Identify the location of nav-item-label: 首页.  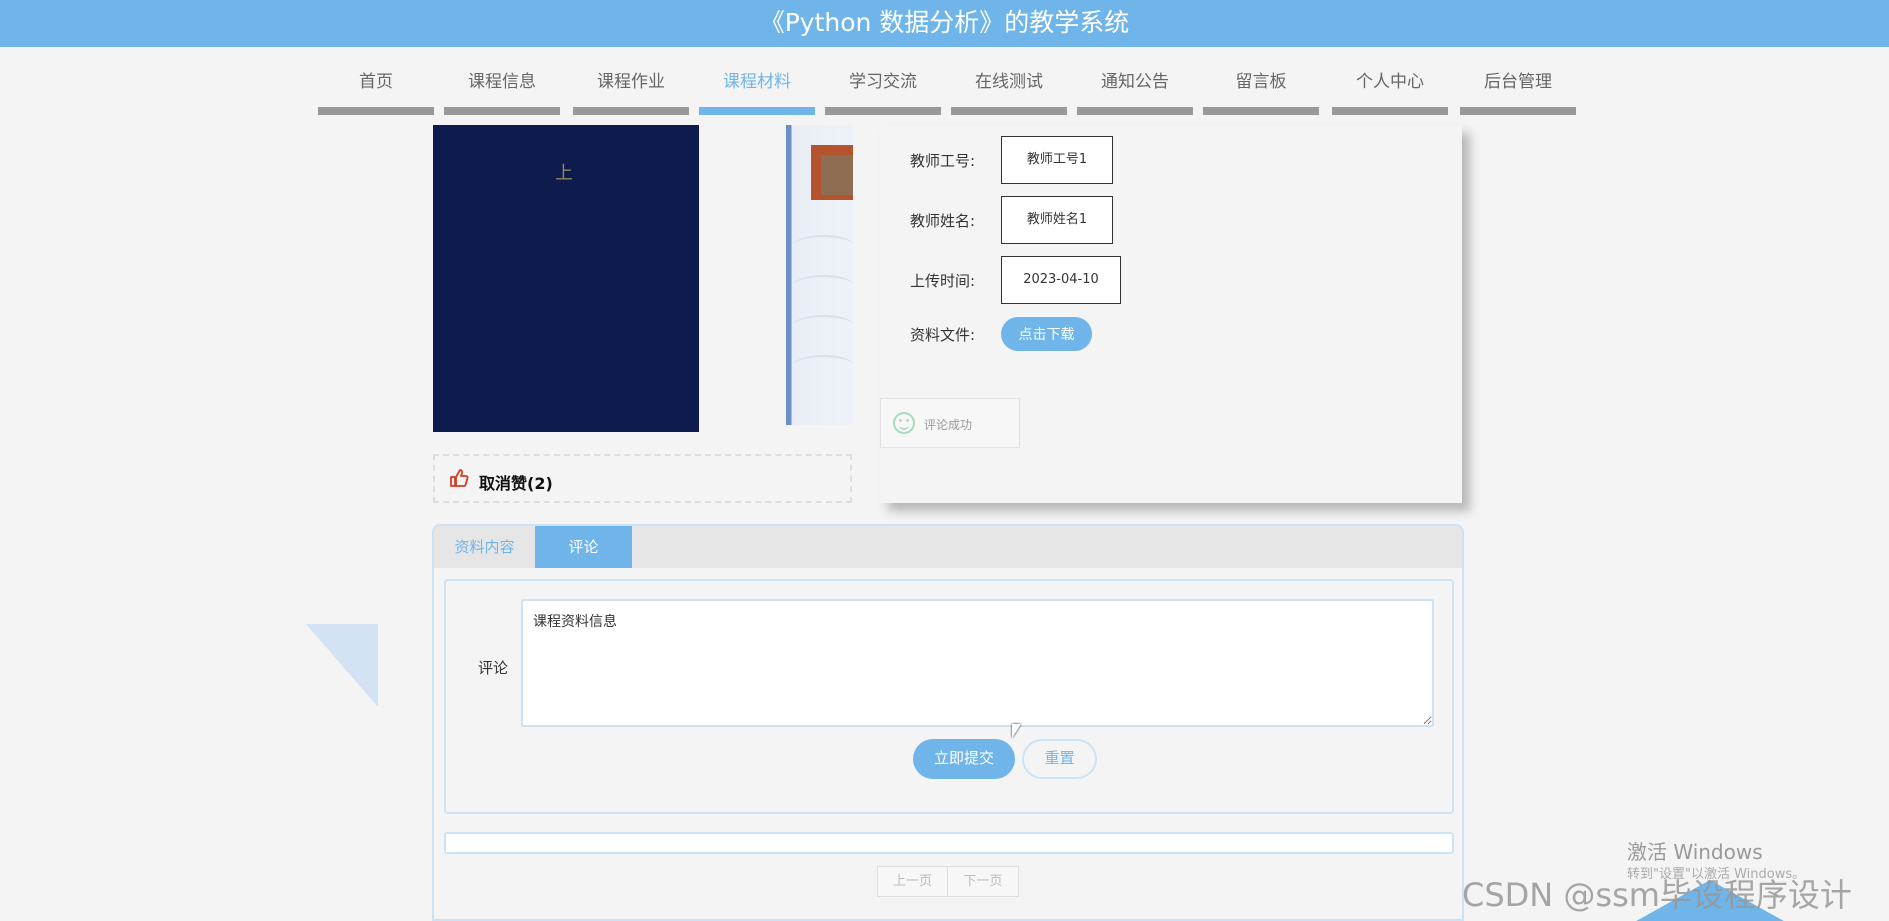
(376, 82).